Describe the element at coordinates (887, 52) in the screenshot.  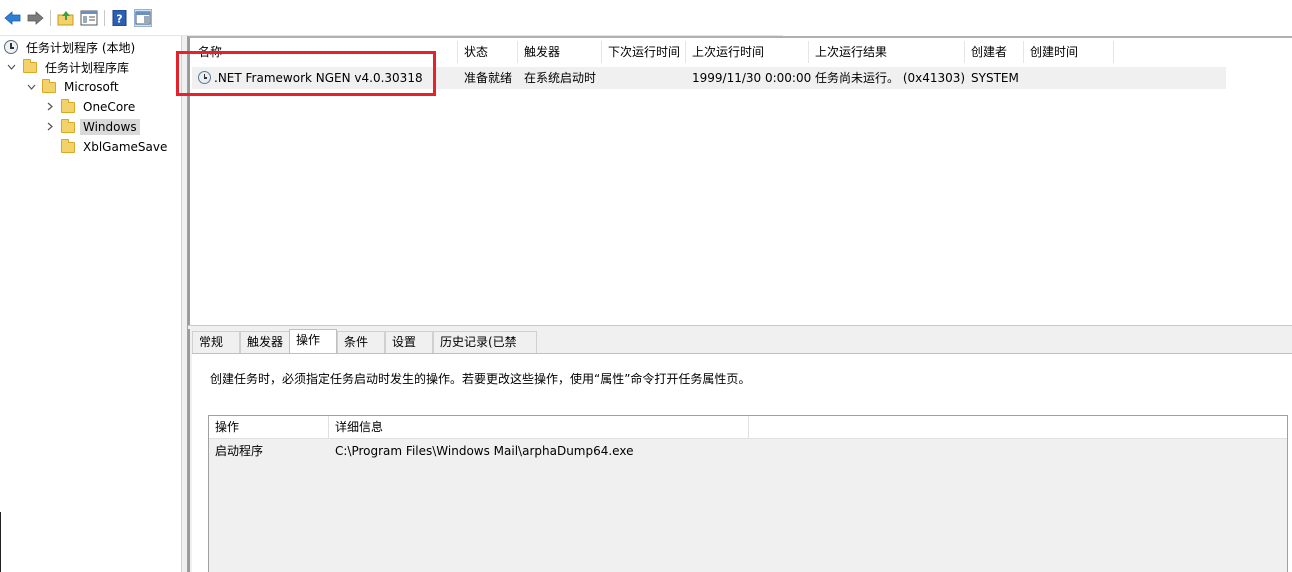
I see `column-header-last-result: 上次运行结果` at that location.